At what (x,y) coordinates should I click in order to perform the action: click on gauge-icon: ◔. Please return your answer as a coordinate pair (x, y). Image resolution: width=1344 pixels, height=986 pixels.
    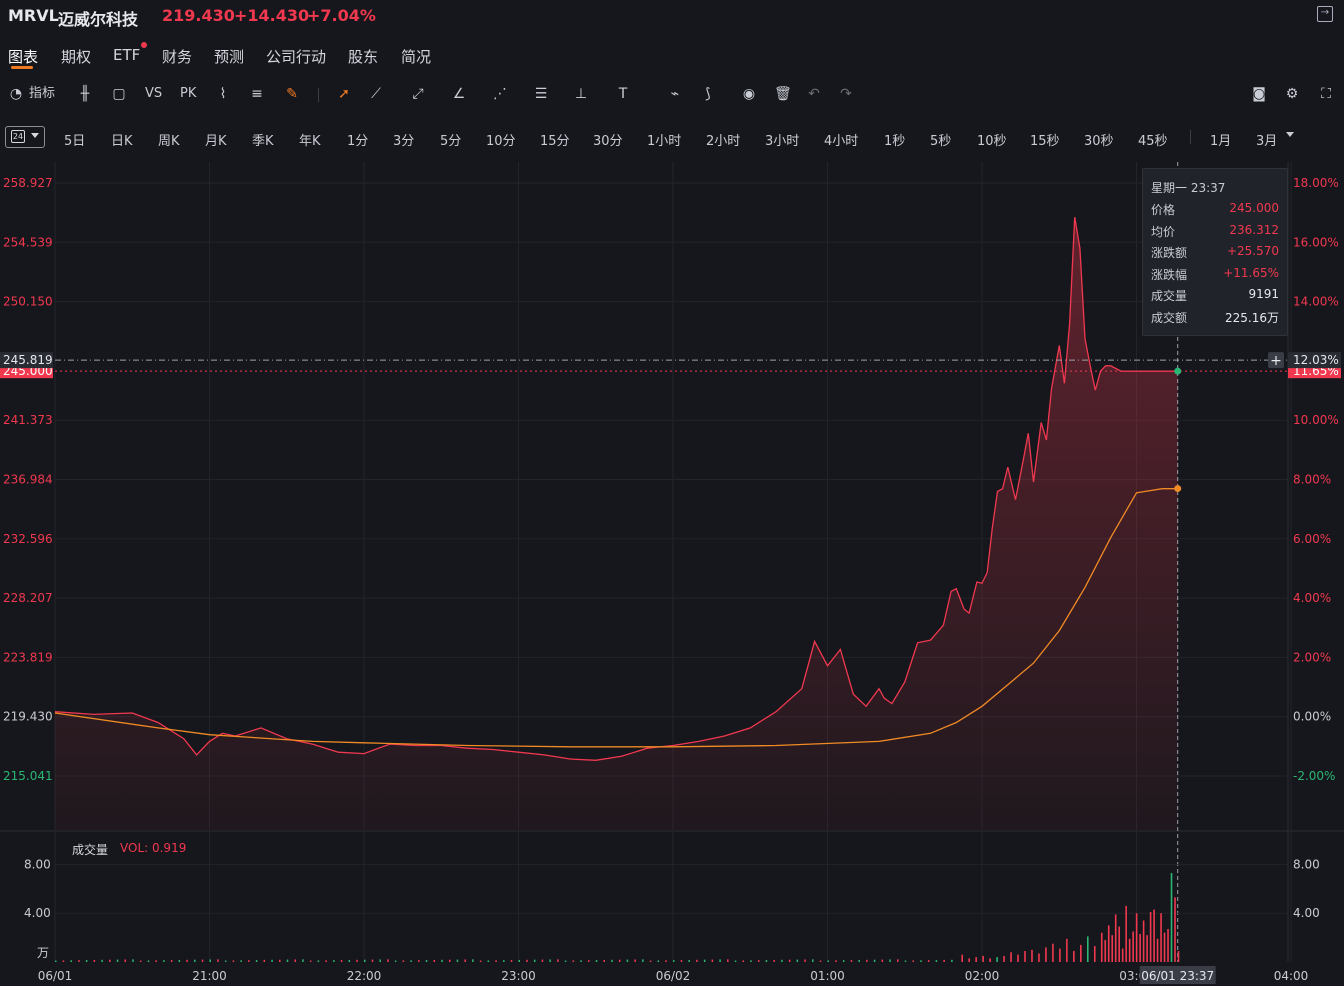
    Looking at the image, I should click on (16, 94).